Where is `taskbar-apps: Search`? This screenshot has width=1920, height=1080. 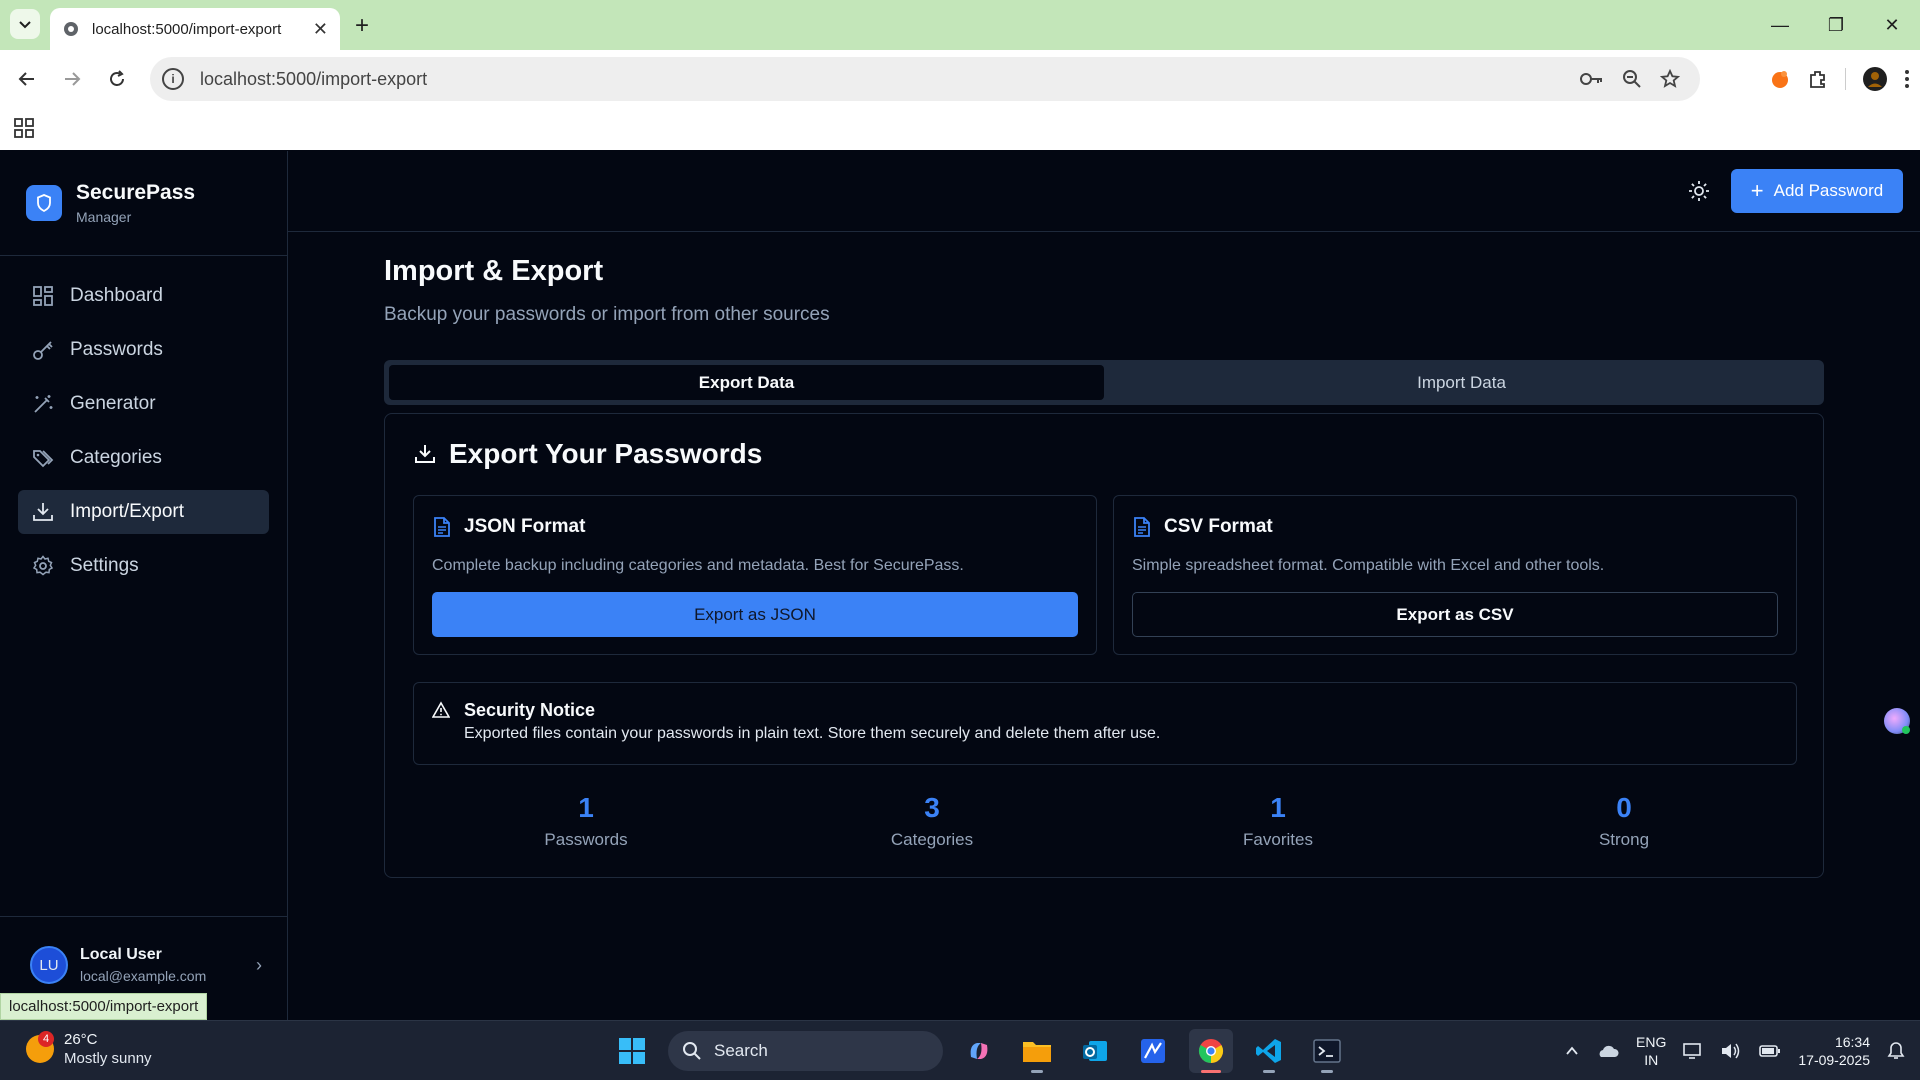
taskbar-apps: Search is located at coordinates (979, 1051).